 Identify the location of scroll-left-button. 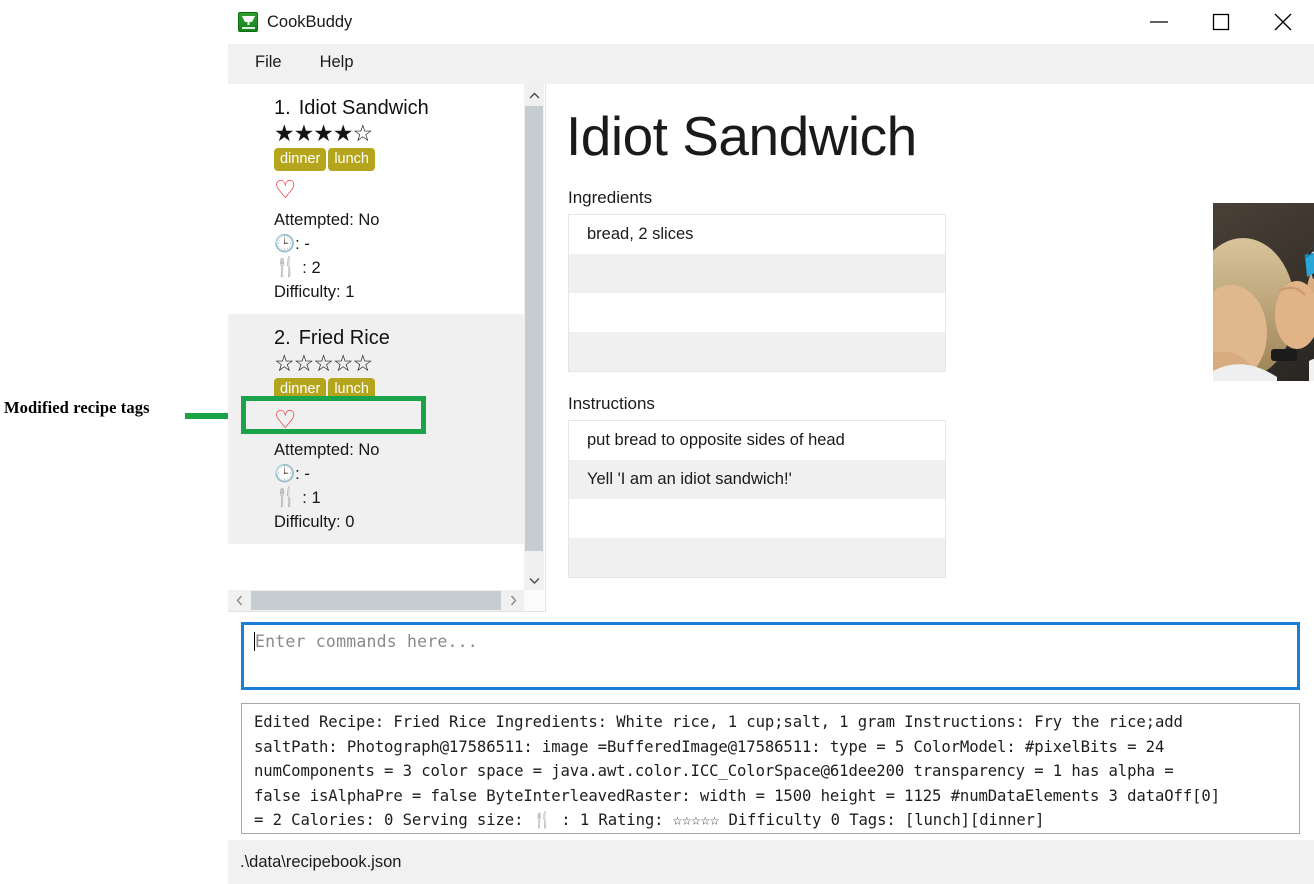
(239, 600).